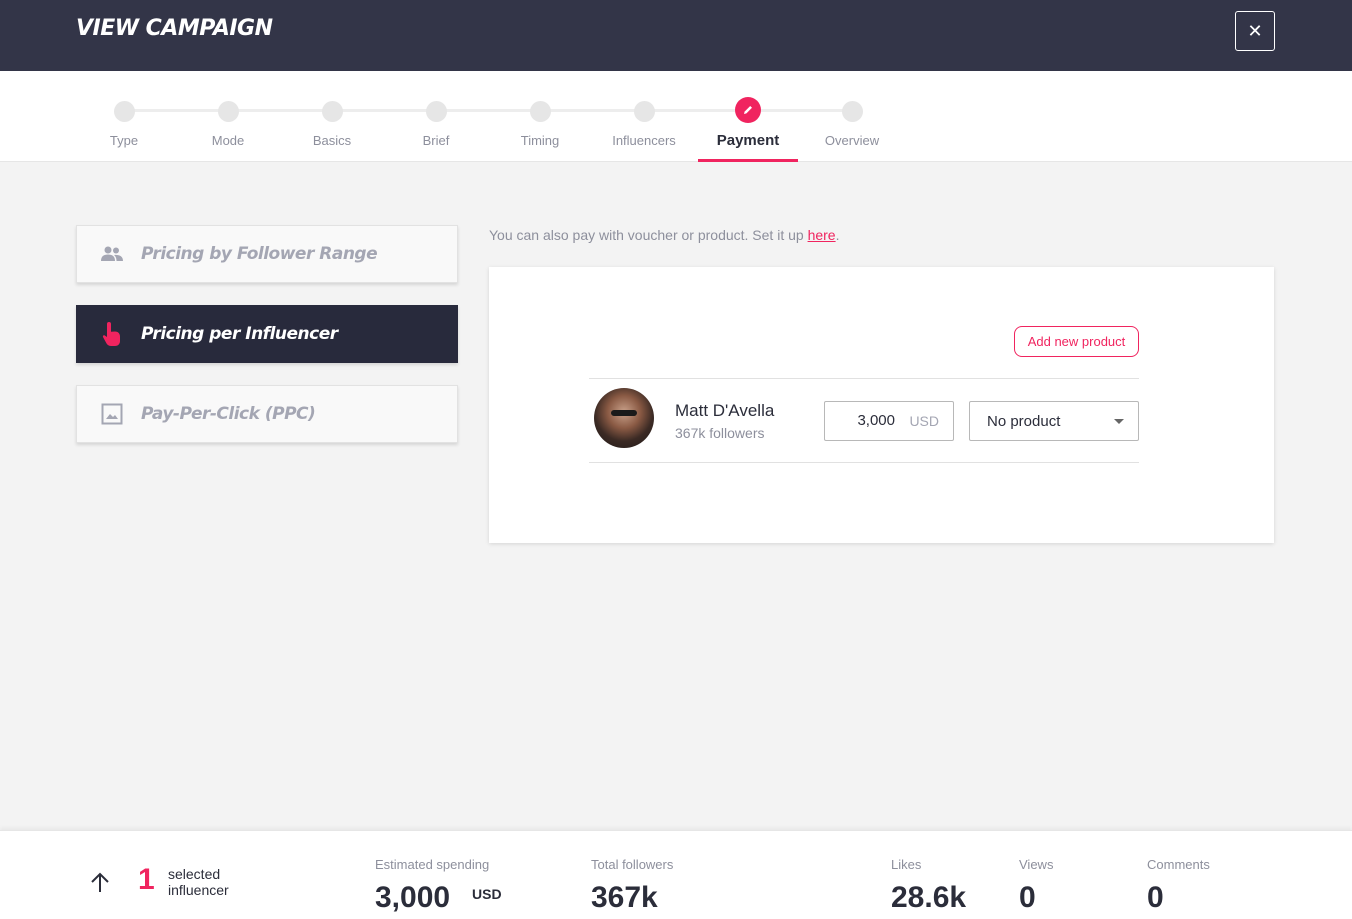 This screenshot has height=919, width=1352. What do you see at coordinates (720, 433) in the screenshot?
I see `influencer-followers: 367k followers` at bounding box center [720, 433].